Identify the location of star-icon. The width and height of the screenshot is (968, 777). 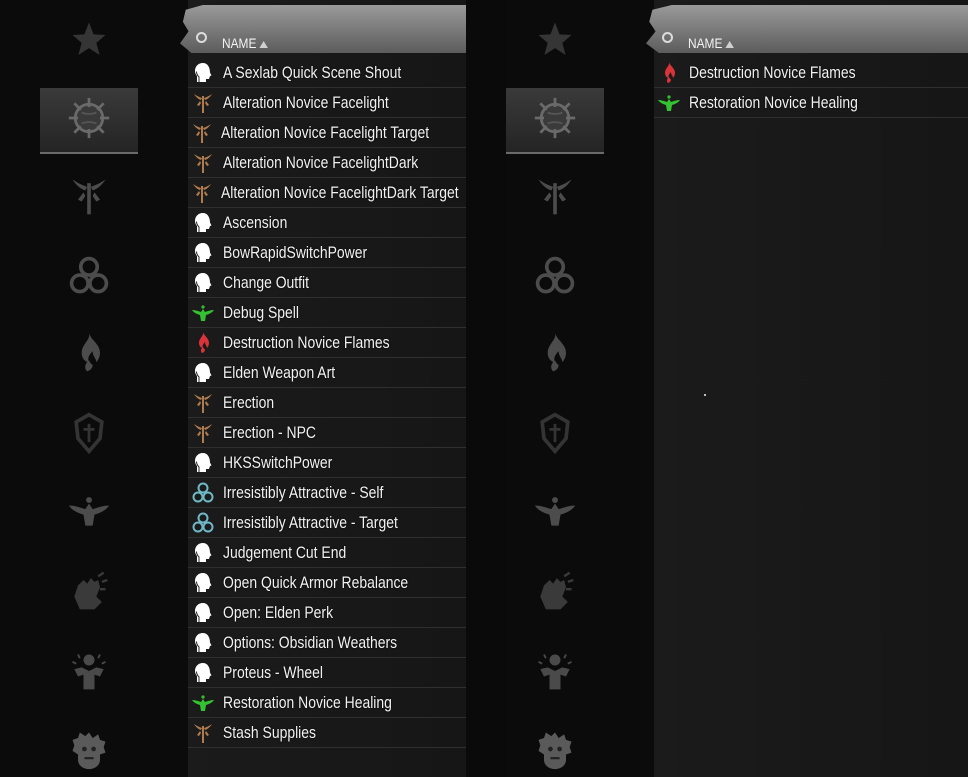
(89, 41).